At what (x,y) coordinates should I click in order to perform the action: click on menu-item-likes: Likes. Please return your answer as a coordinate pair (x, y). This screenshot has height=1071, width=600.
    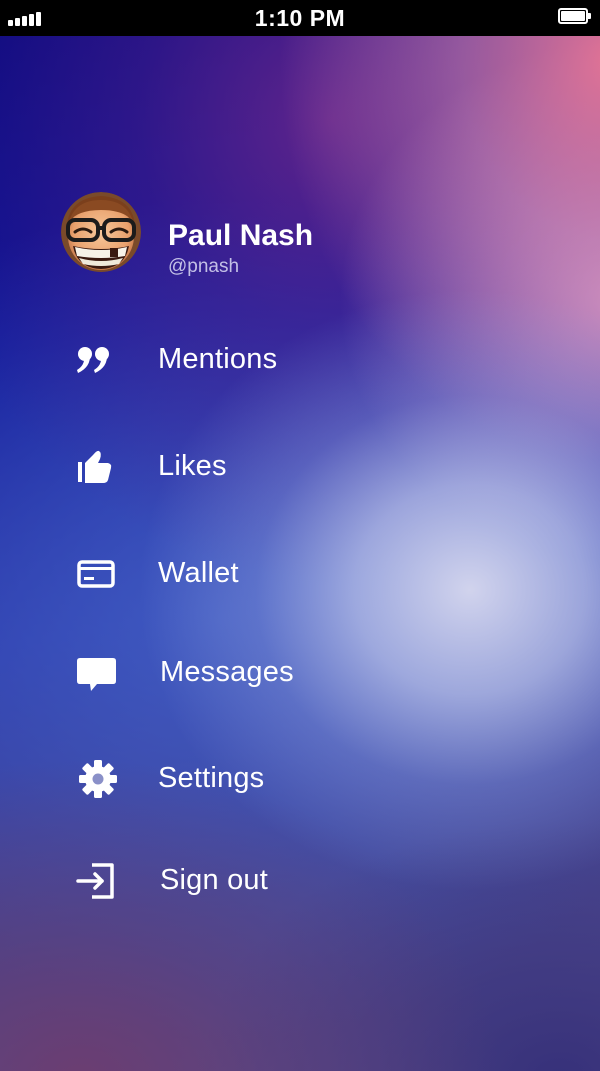
    Looking at the image, I should click on (300, 467).